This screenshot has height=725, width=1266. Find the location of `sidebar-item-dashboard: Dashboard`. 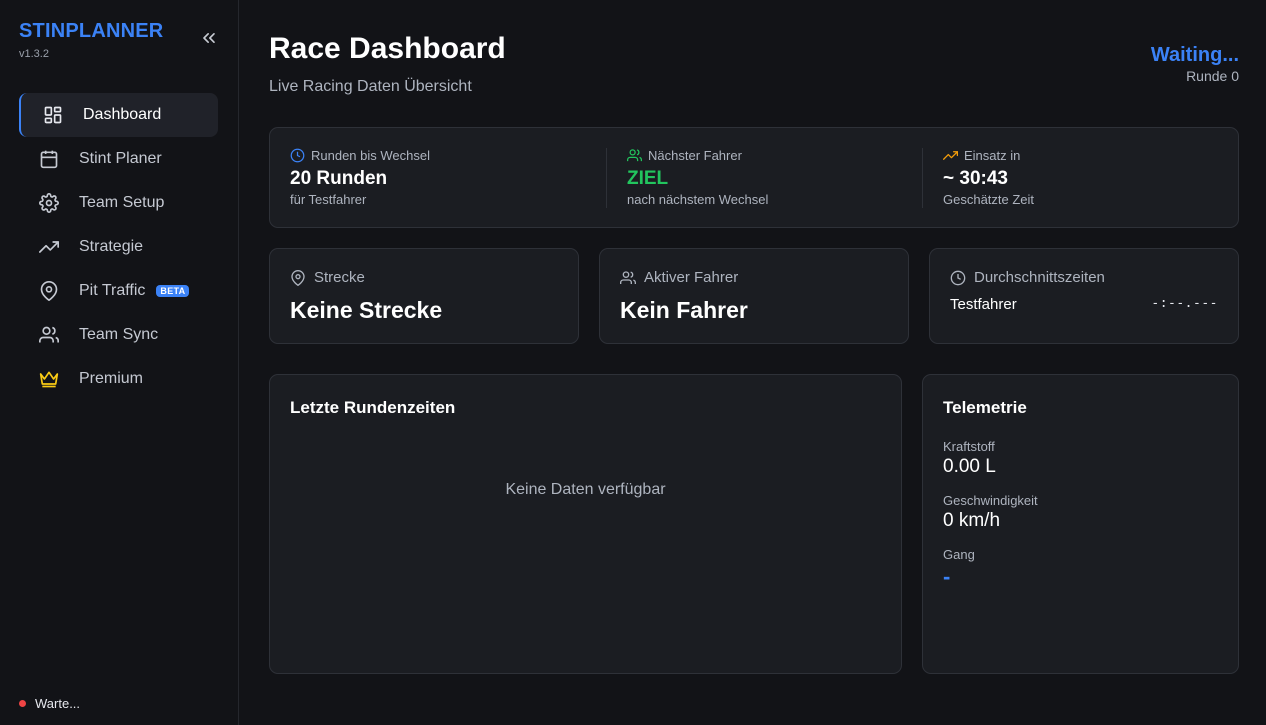

sidebar-item-dashboard: Dashboard is located at coordinates (118, 115).